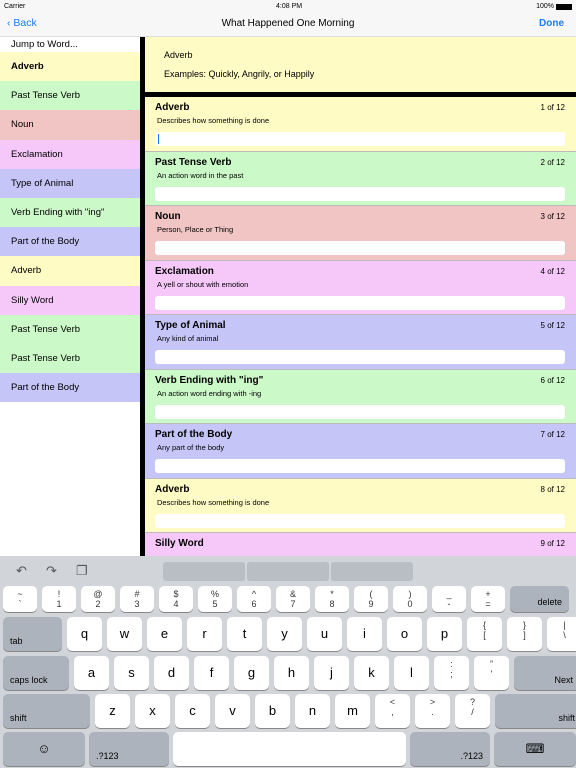  I want to click on key-m: m, so click(352, 711).